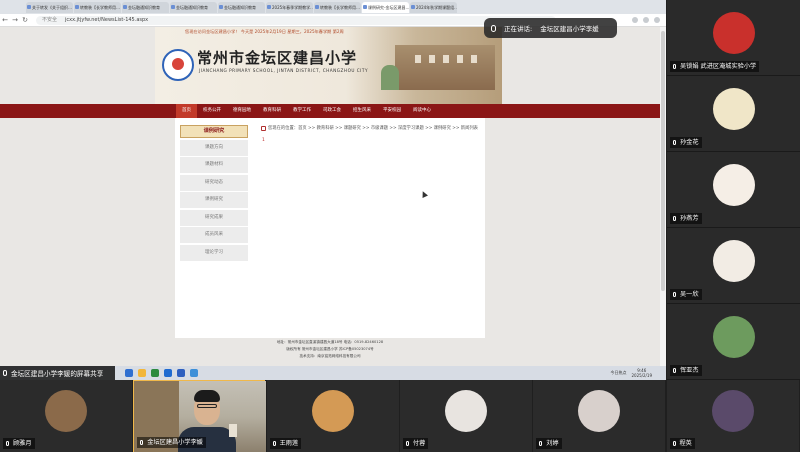  What do you see at coordinates (330, 349) in the screenshot?
I see `footer-copyright: 版权所有 常州市金坛区建昌小学 苏ICP备05023074号` at bounding box center [330, 349].